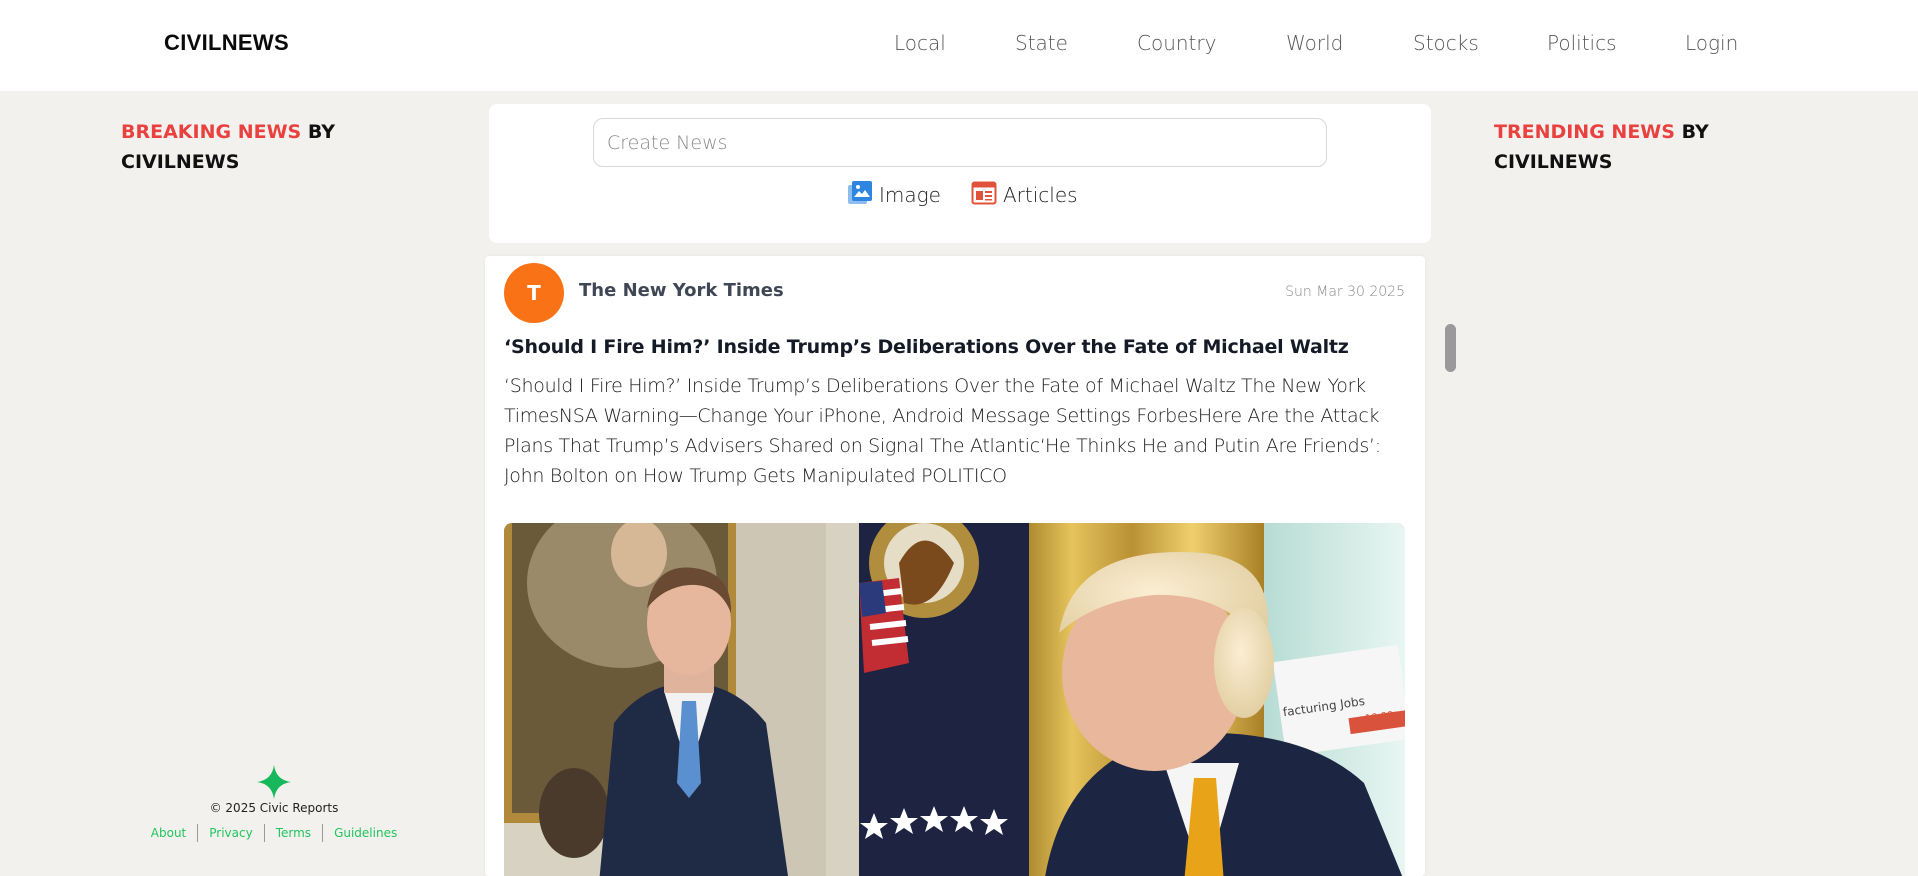  I want to click on footer-link-privacy: Privacy, so click(230, 833).